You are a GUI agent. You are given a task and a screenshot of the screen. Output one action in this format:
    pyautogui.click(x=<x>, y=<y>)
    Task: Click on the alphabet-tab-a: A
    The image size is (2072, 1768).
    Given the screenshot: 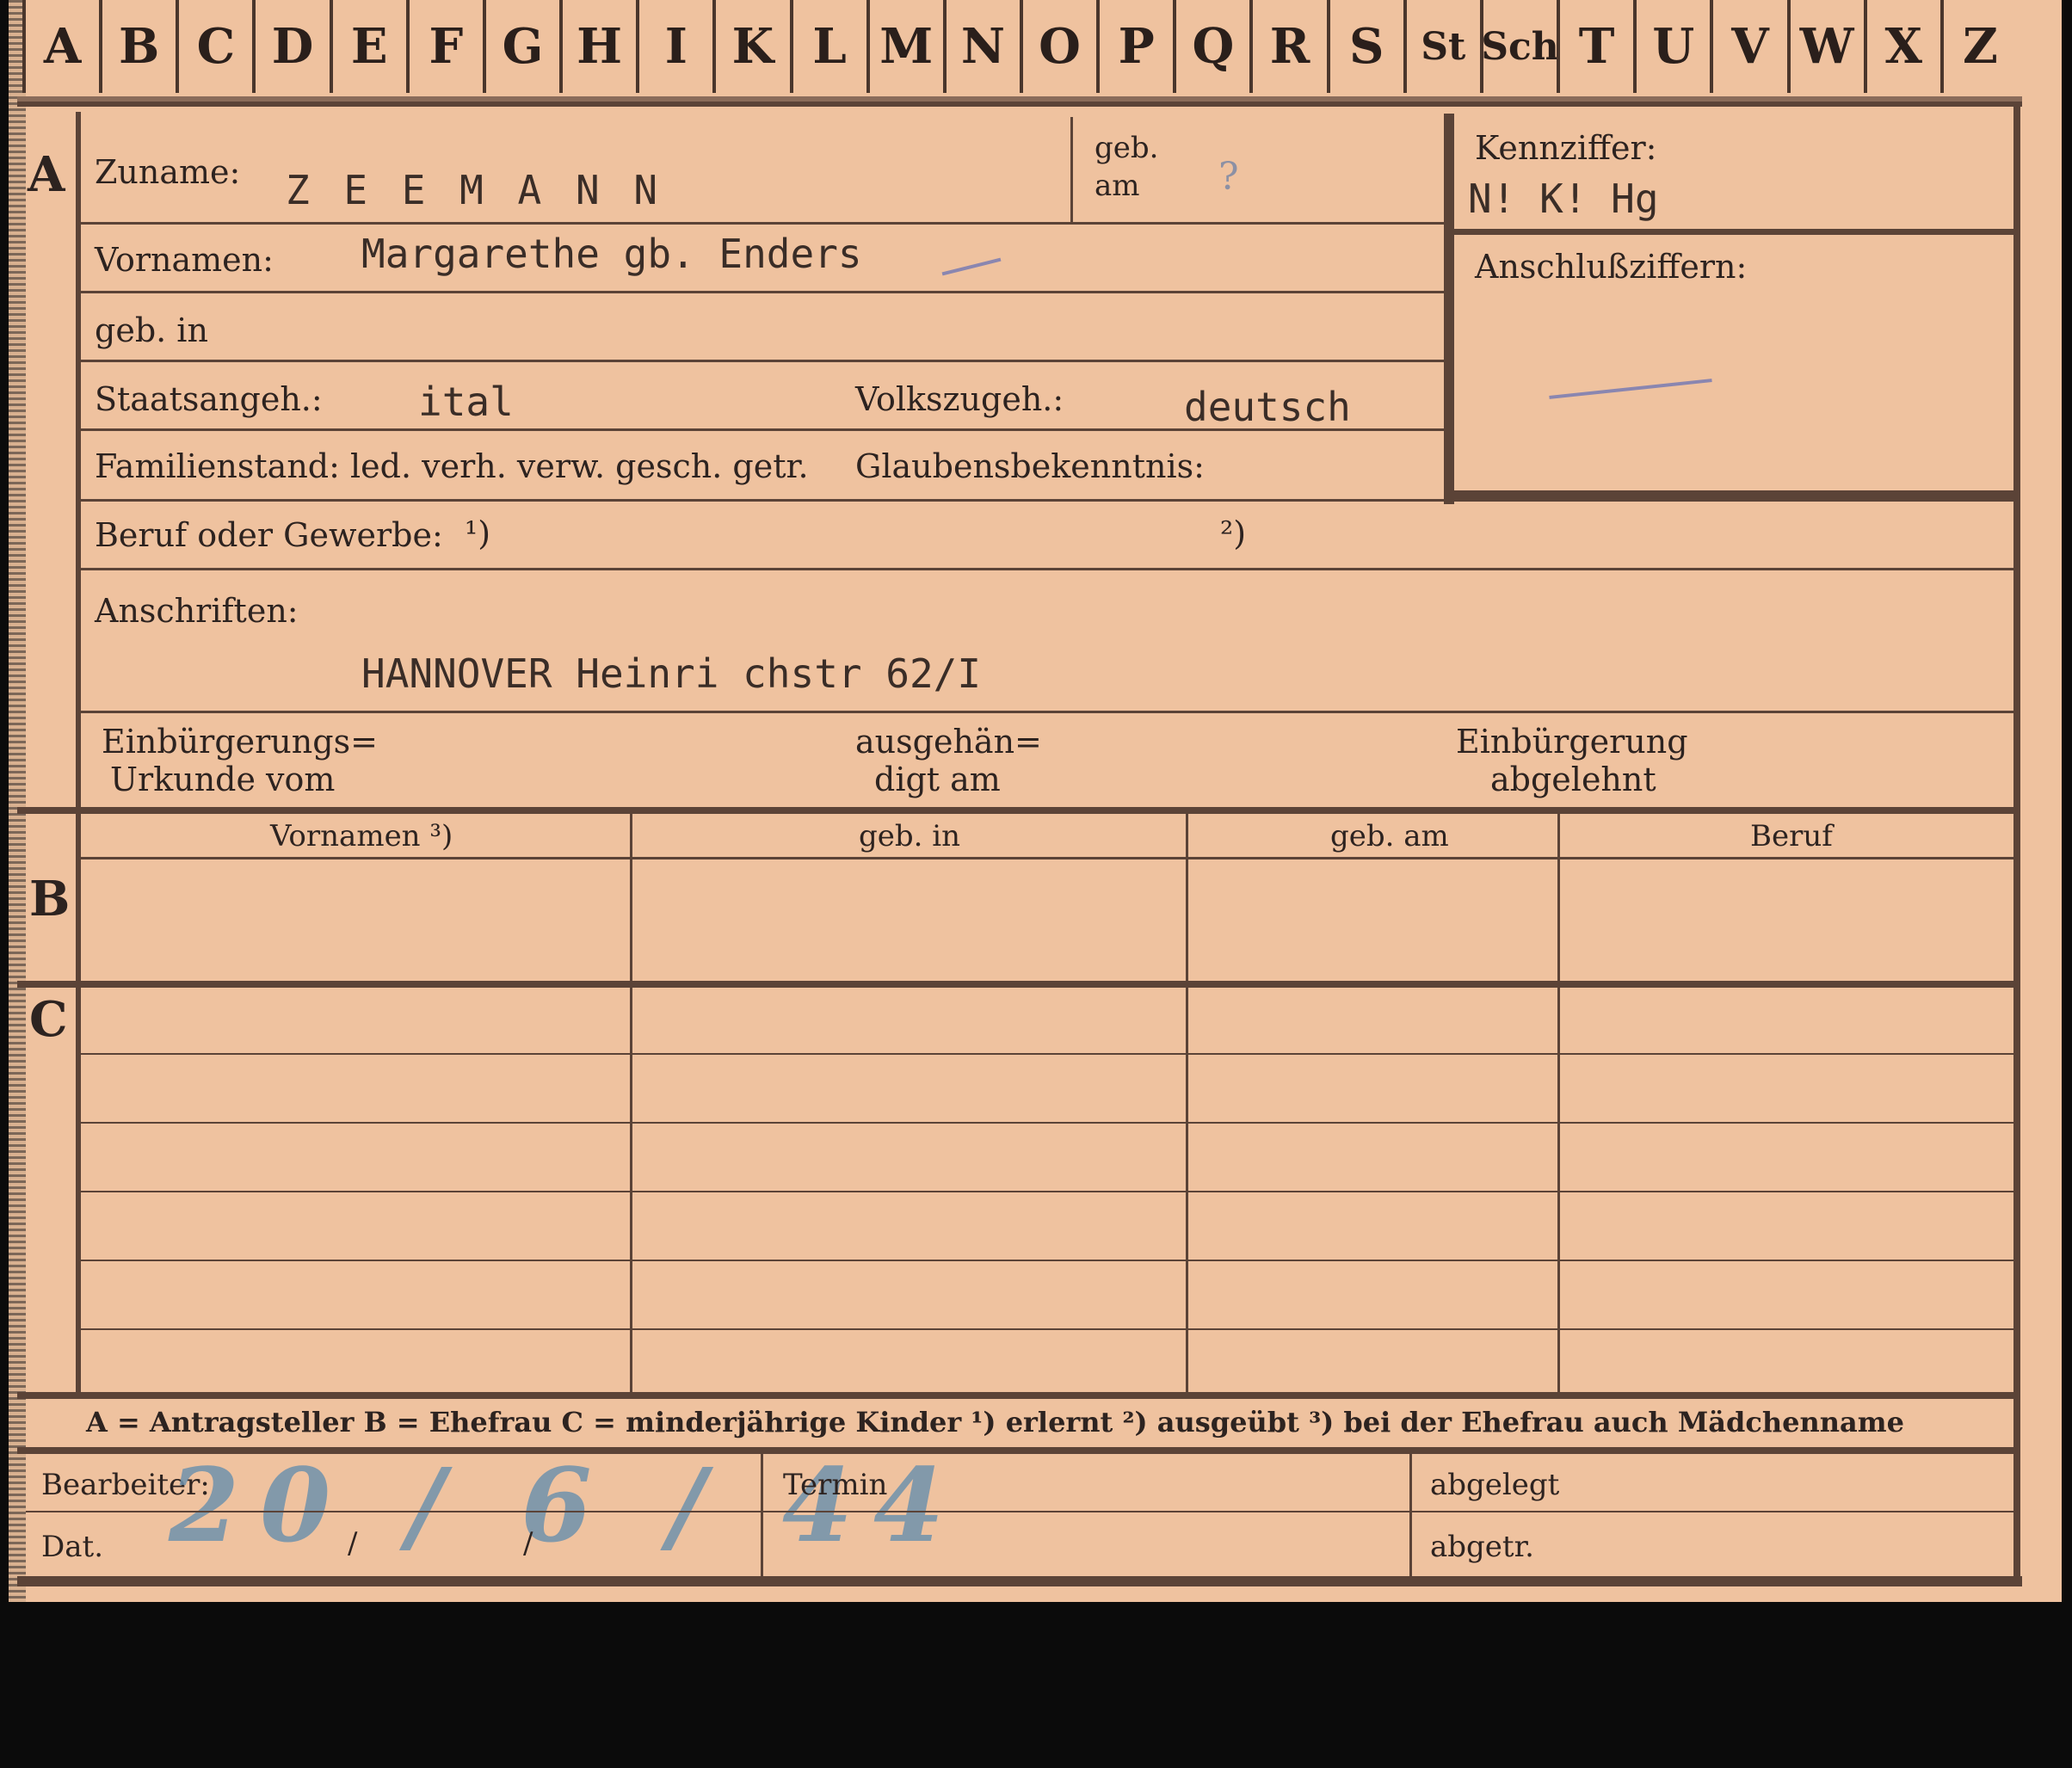 What is the action you would take?
    pyautogui.click(x=60, y=46)
    